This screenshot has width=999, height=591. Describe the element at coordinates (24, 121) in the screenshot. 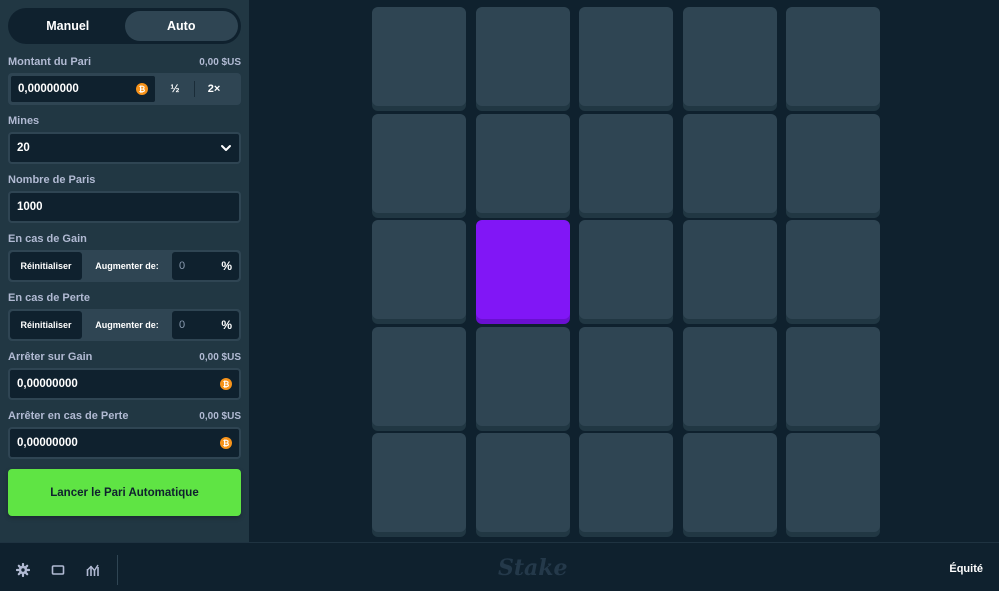

I see `mines-label: Mines` at that location.